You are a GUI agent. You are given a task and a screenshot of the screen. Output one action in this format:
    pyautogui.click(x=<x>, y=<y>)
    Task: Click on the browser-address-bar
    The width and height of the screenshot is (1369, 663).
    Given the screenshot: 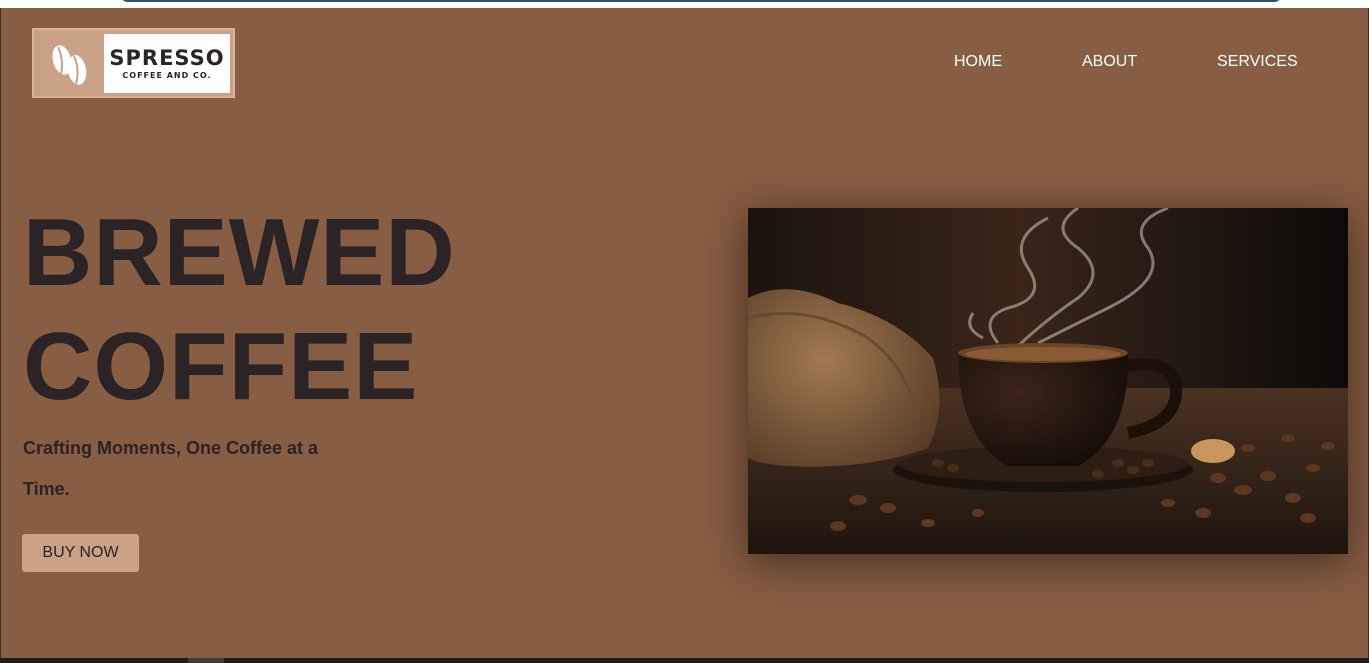 What is the action you would take?
    pyautogui.click(x=701, y=1)
    